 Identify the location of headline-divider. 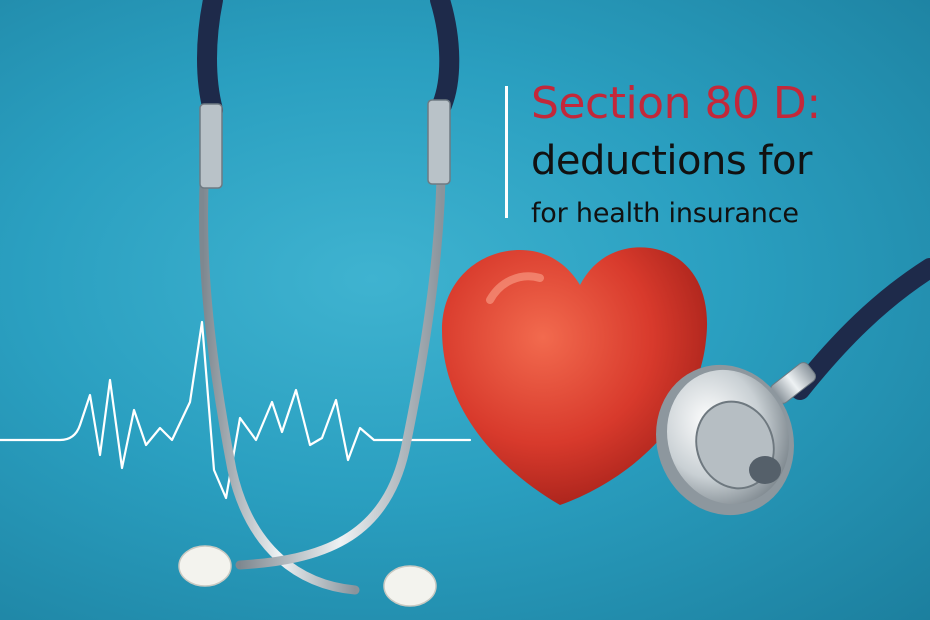
(506, 152).